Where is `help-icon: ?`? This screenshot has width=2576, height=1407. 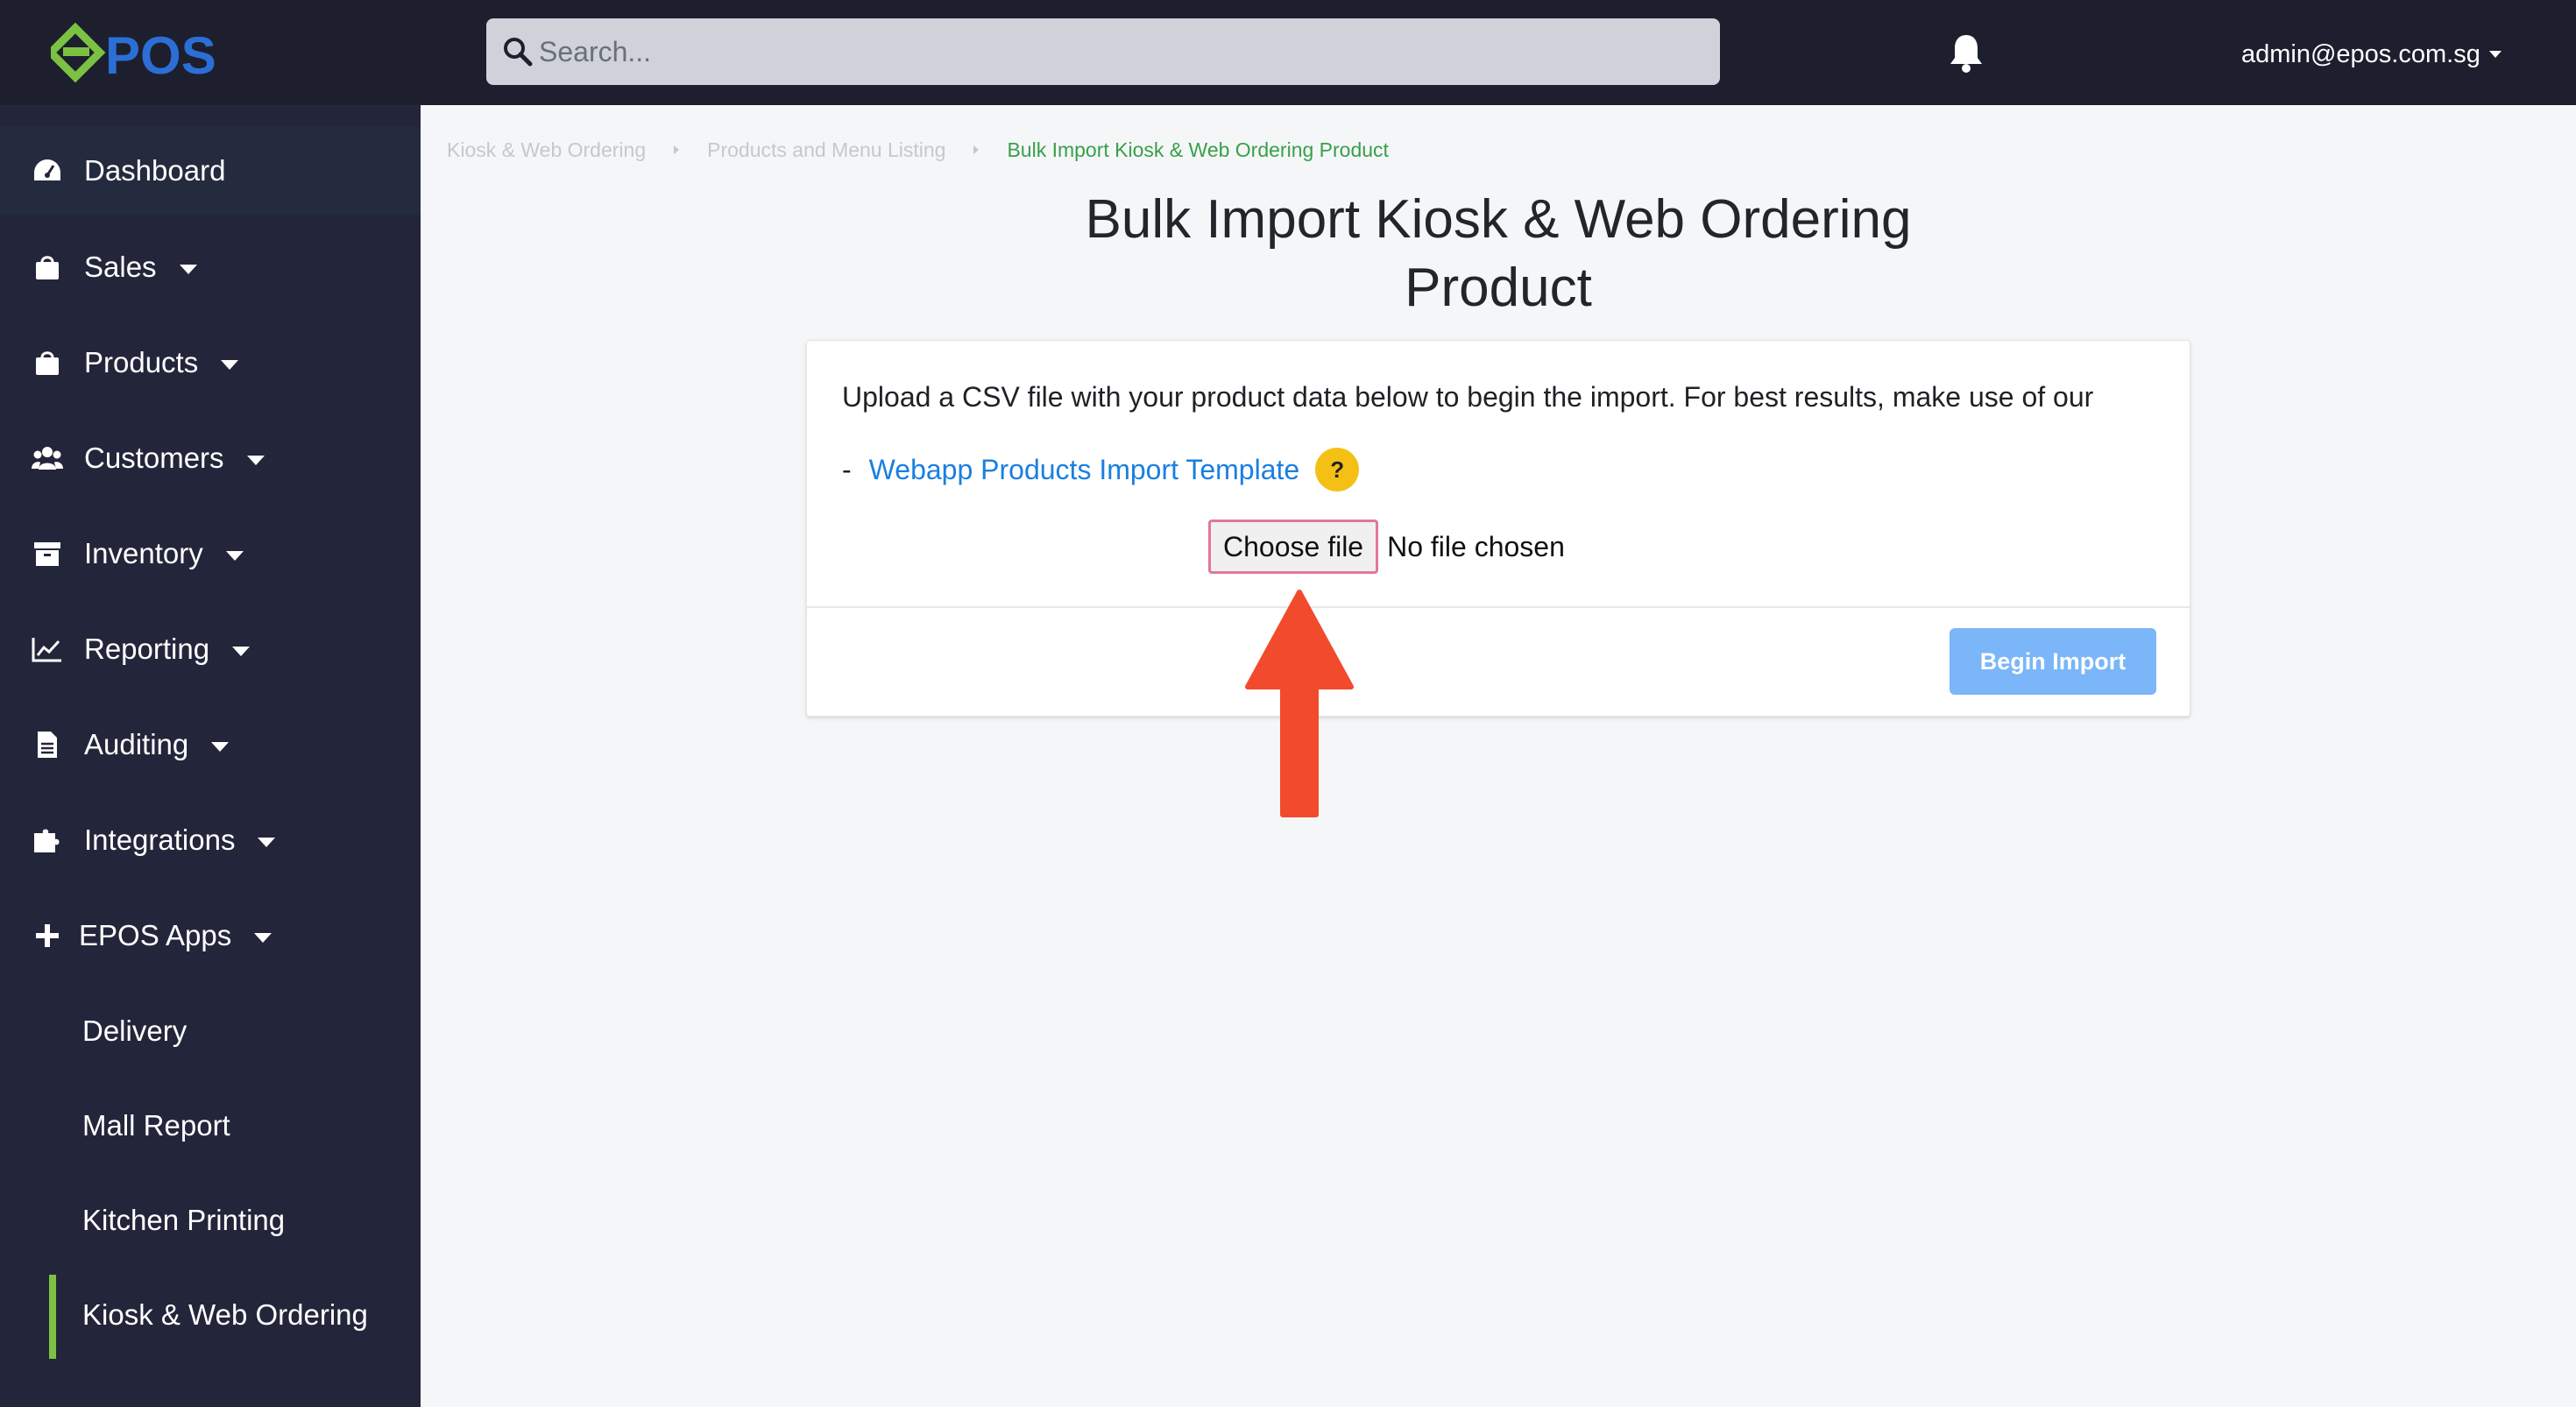 help-icon: ? is located at coordinates (1337, 469).